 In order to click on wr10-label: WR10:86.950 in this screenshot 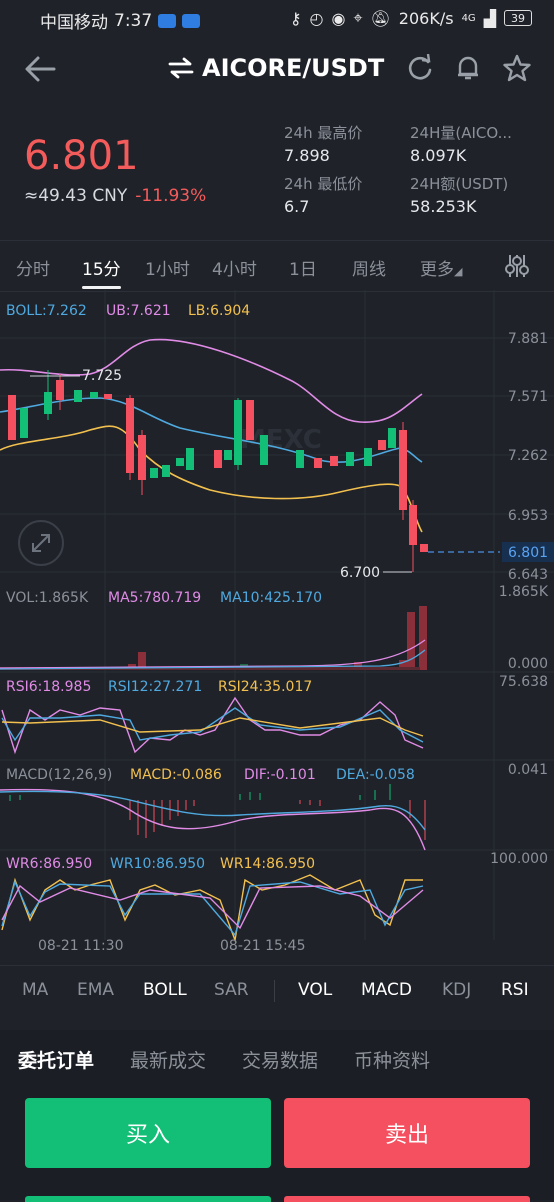, I will do `click(157, 864)`.